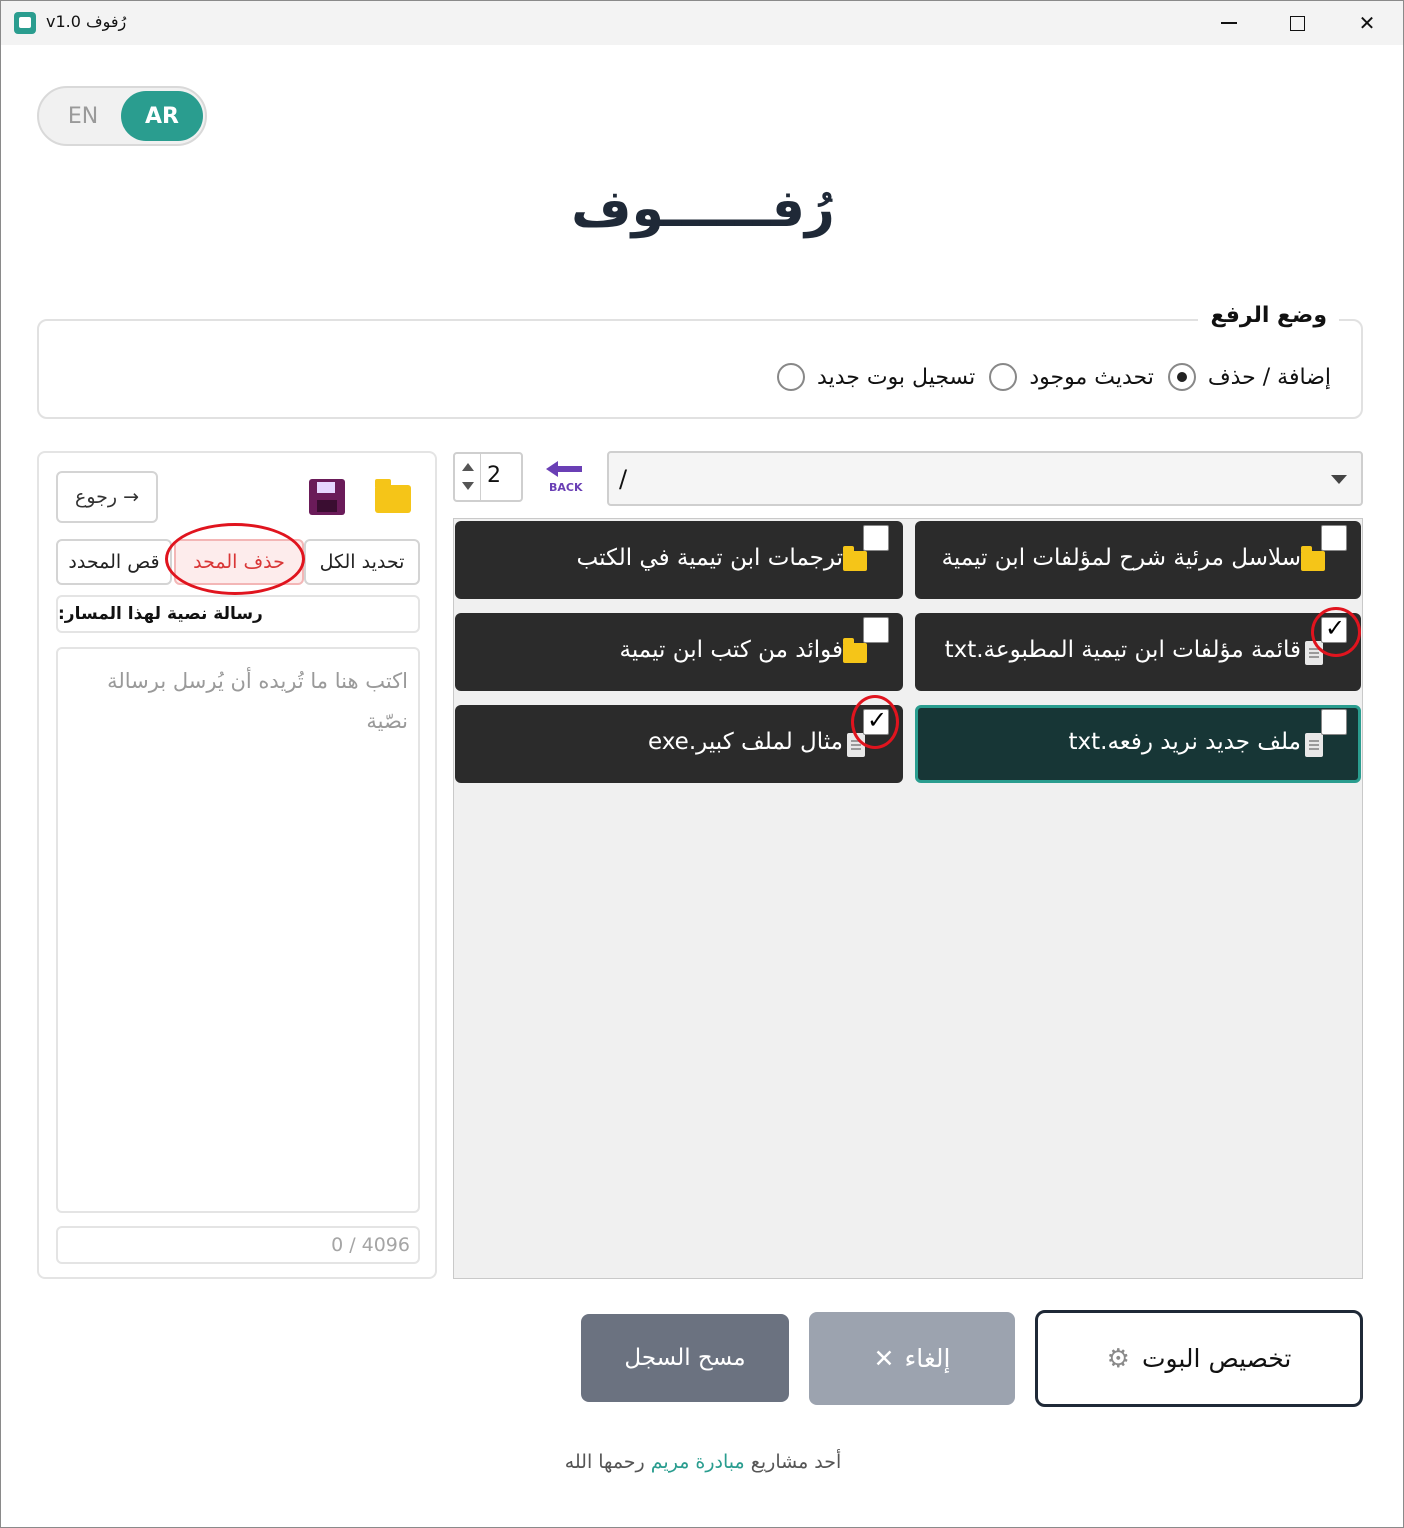 The image size is (1404, 1528). I want to click on item-label: سلاسل مرئية شرح لمؤلفات ابن تيمية, so click(1121, 558).